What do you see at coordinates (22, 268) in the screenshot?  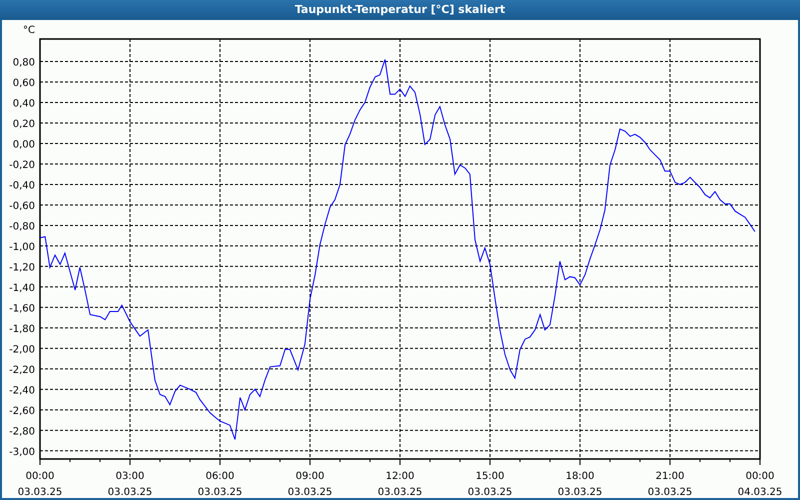 I see `y-tick-label: -1,20` at bounding box center [22, 268].